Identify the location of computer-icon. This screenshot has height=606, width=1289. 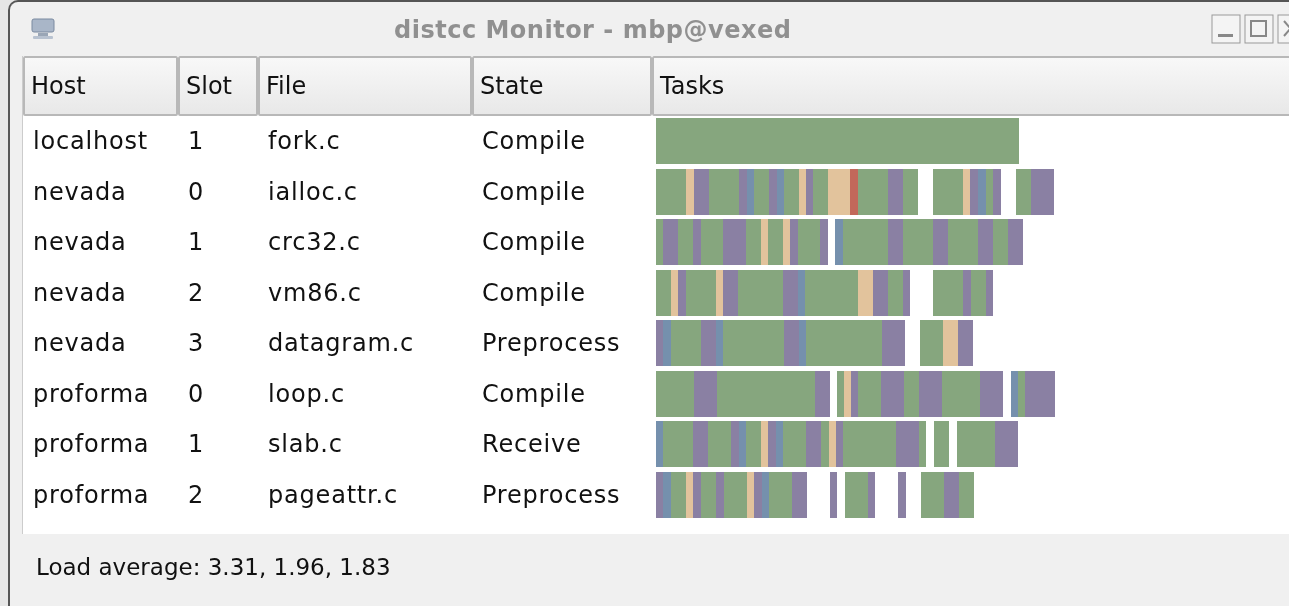
(43, 29).